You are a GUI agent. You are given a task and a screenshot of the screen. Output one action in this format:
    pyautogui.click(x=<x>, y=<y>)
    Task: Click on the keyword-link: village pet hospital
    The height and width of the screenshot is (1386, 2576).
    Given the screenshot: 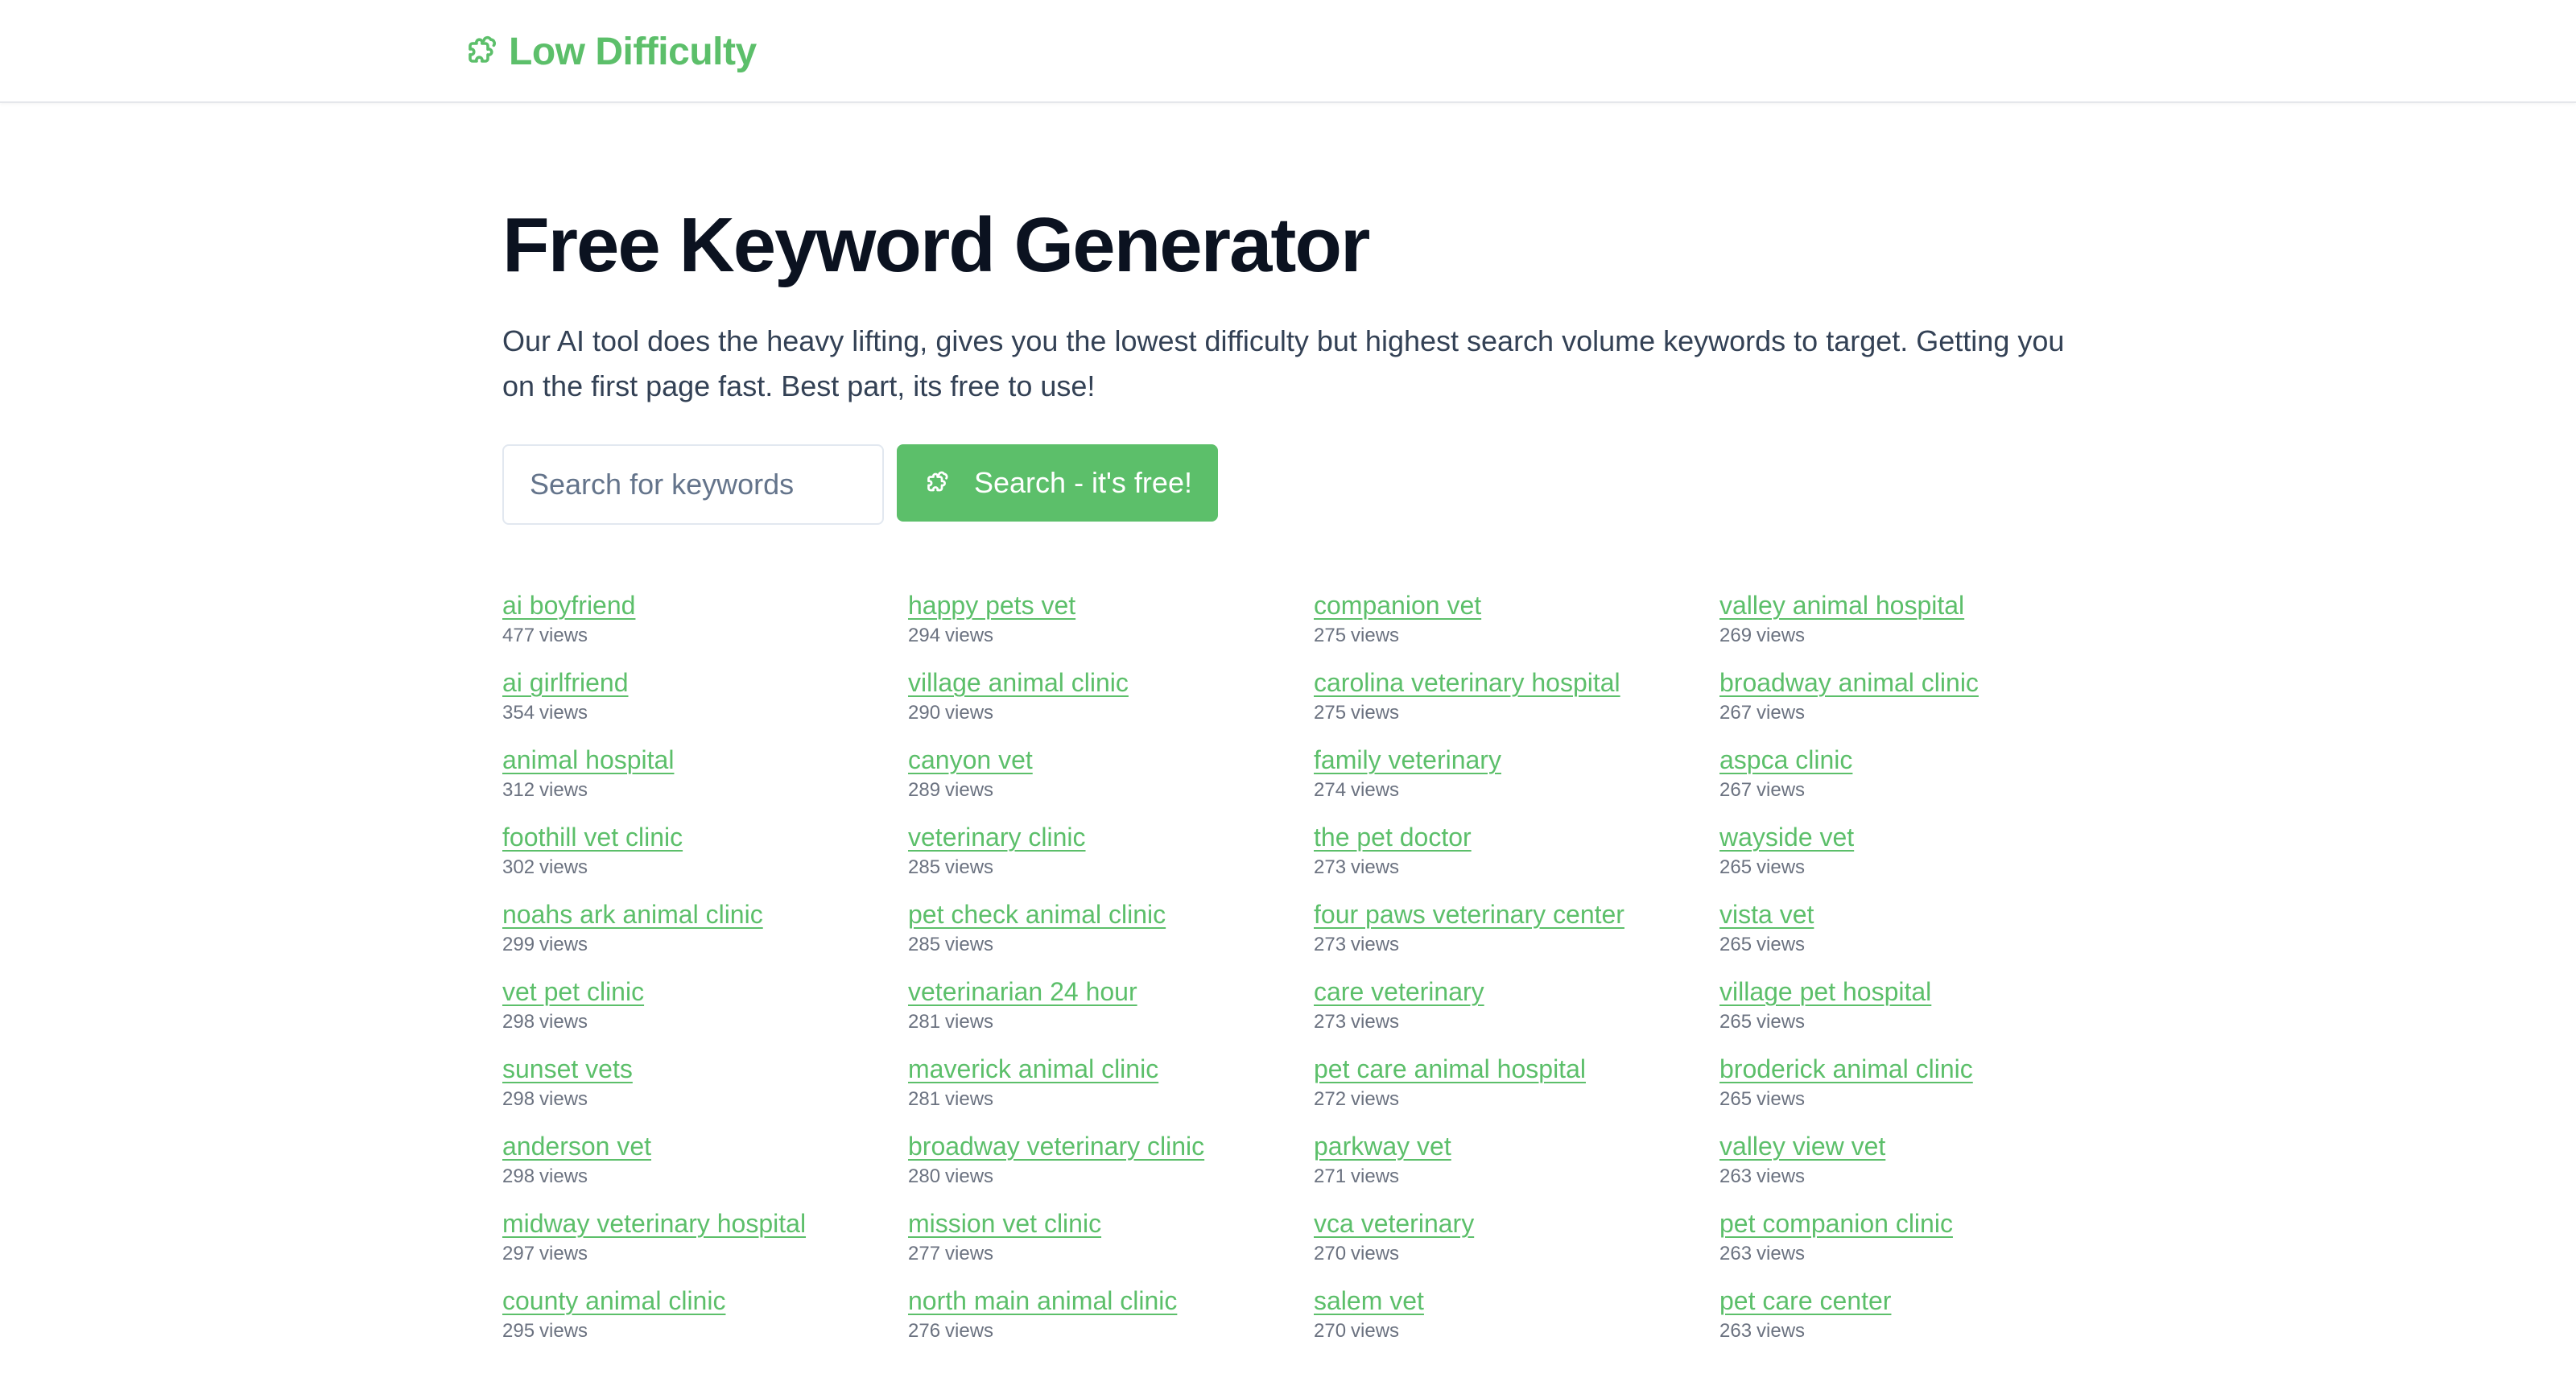 What is the action you would take?
    pyautogui.click(x=1825, y=992)
    